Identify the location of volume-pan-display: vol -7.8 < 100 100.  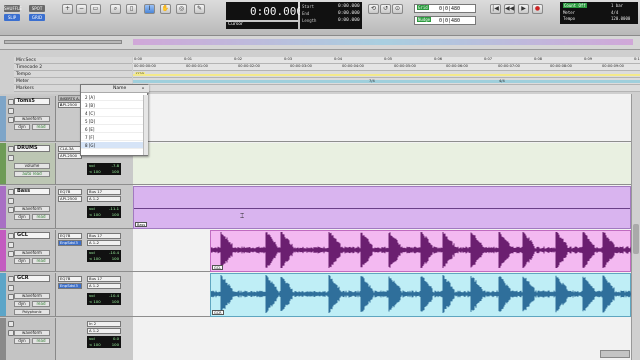
(104, 169).